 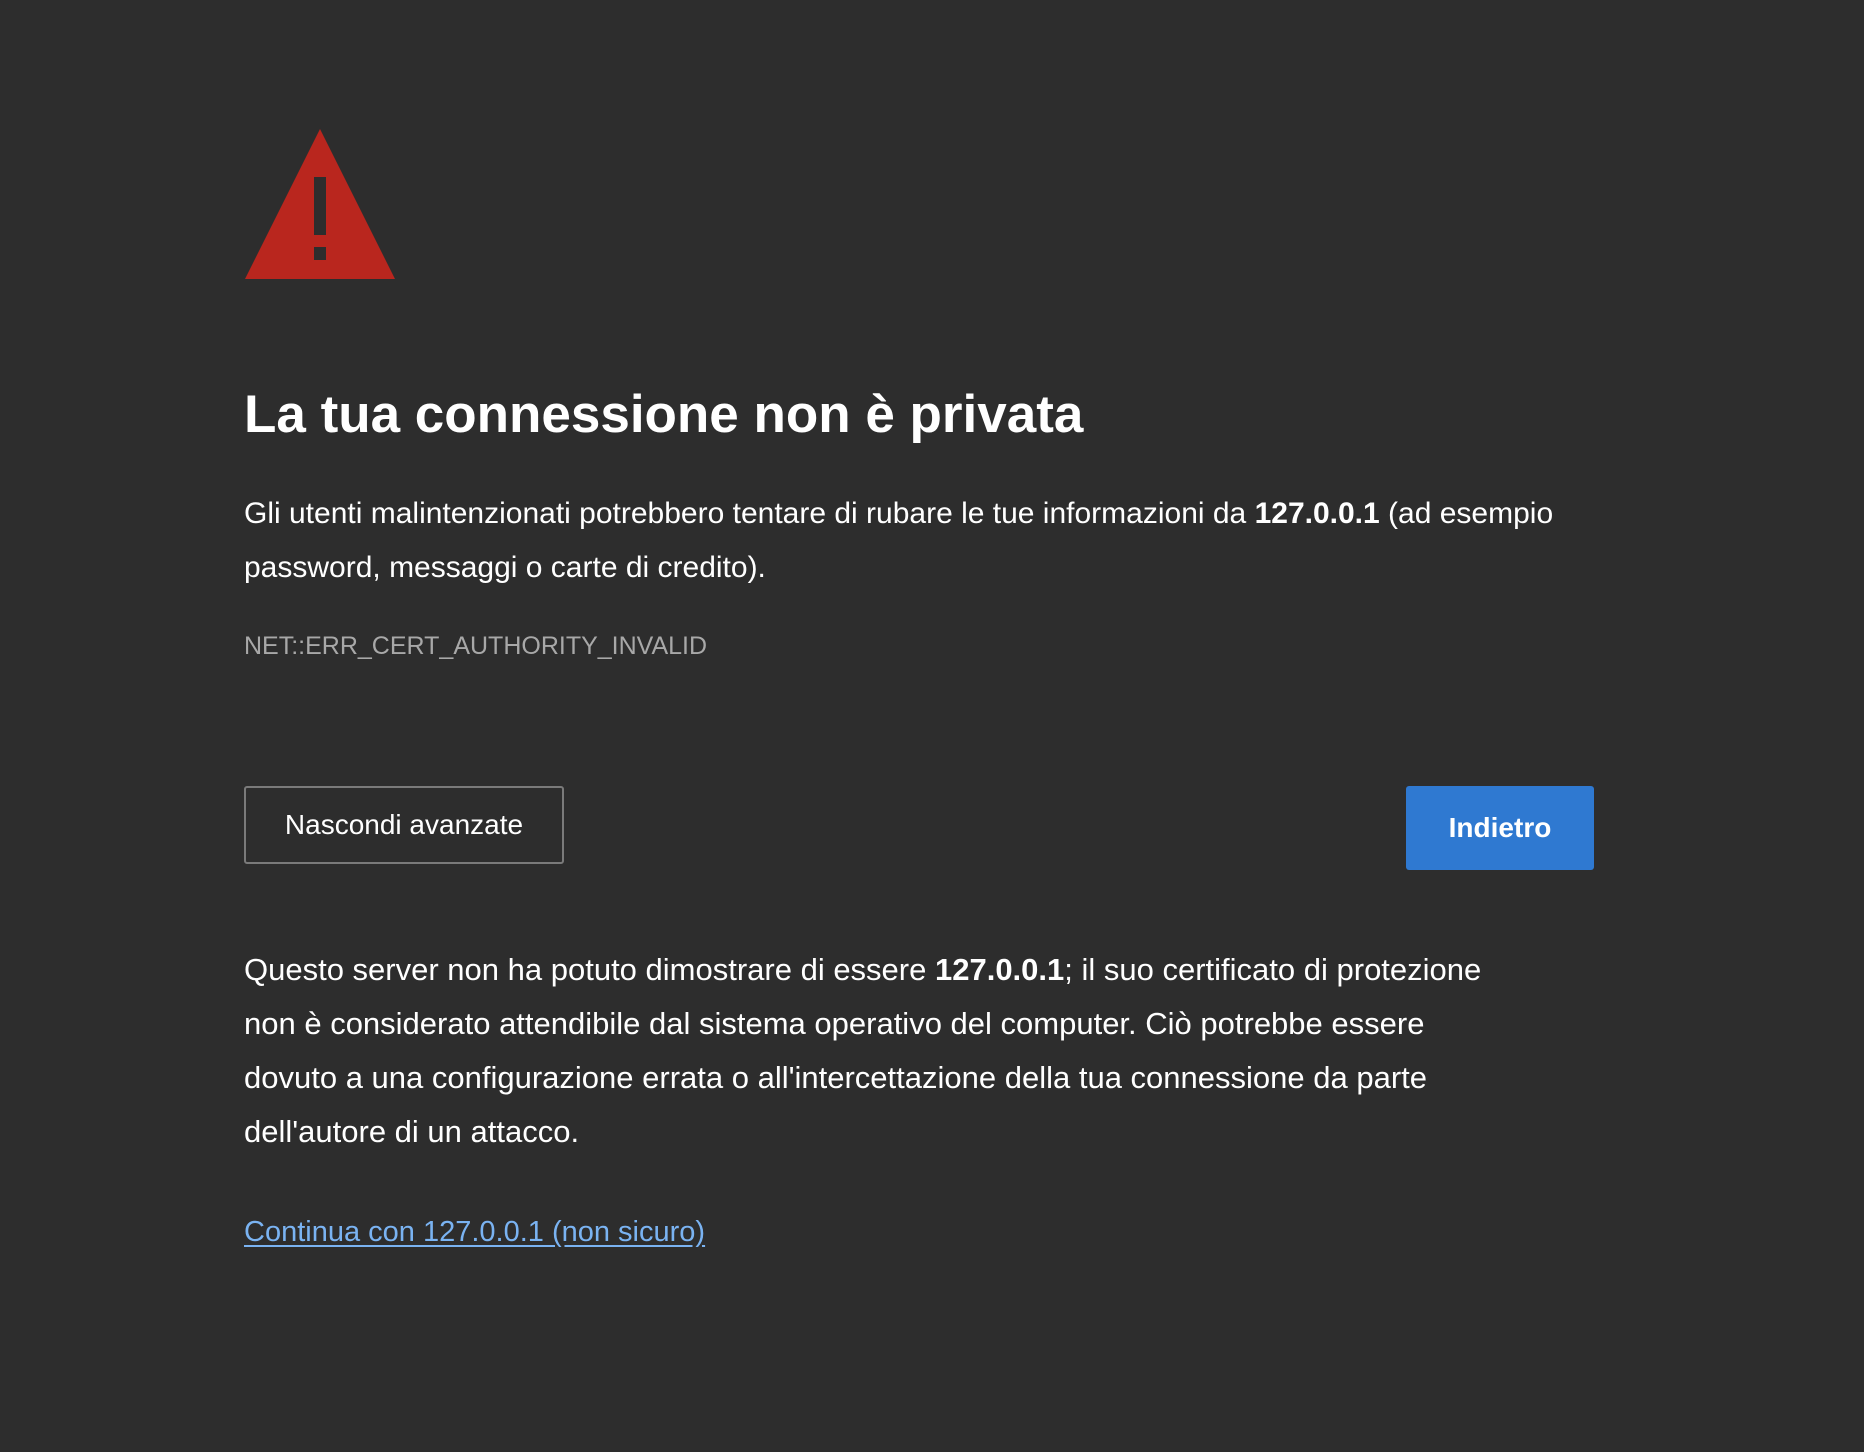 I want to click on error-code: NET::ERR_CERT_AUTHORITY_INVALID, so click(x=476, y=646).